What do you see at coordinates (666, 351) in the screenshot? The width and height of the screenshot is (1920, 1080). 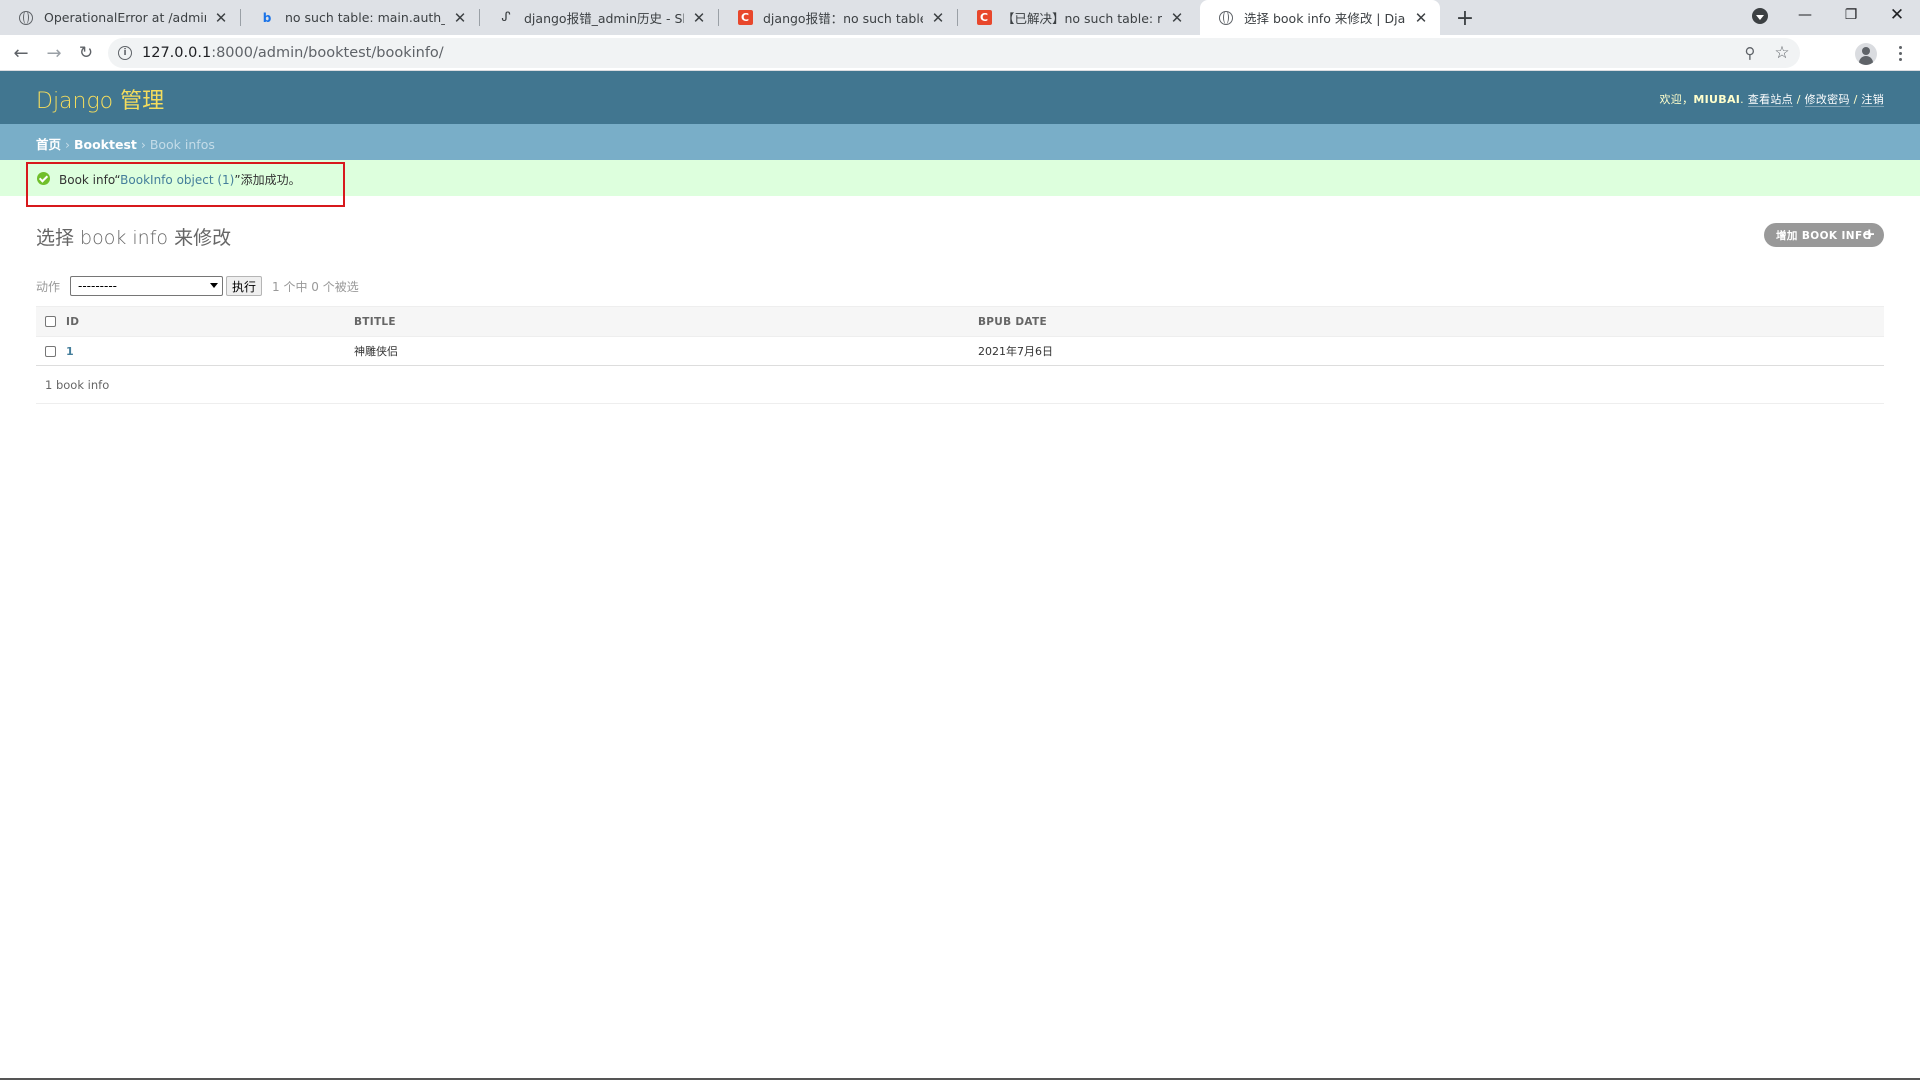 I see `btitle-cell: 神雕侠侣` at bounding box center [666, 351].